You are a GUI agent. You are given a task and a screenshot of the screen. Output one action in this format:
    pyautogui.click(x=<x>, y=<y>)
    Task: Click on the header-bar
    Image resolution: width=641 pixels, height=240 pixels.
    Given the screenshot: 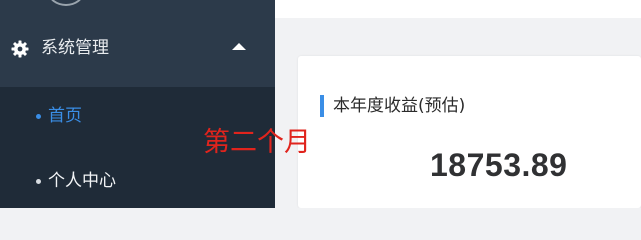 What is the action you would take?
    pyautogui.click(x=458, y=9)
    